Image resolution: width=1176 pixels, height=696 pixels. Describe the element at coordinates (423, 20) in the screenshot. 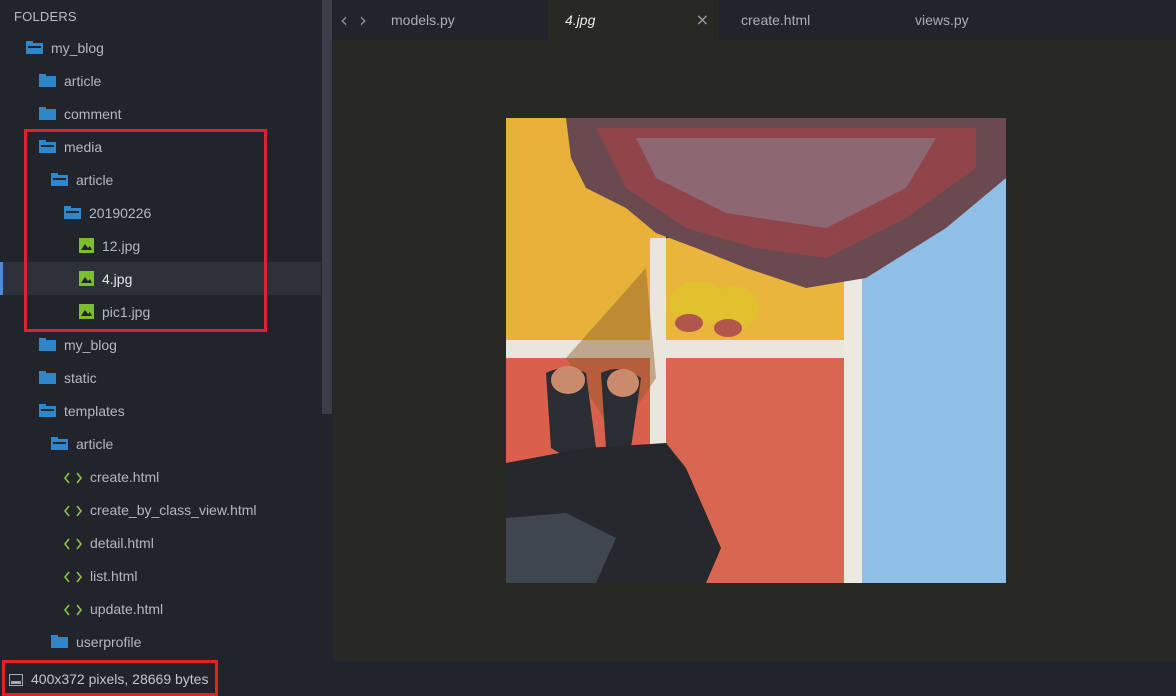

I see `tab-label: models.py` at that location.